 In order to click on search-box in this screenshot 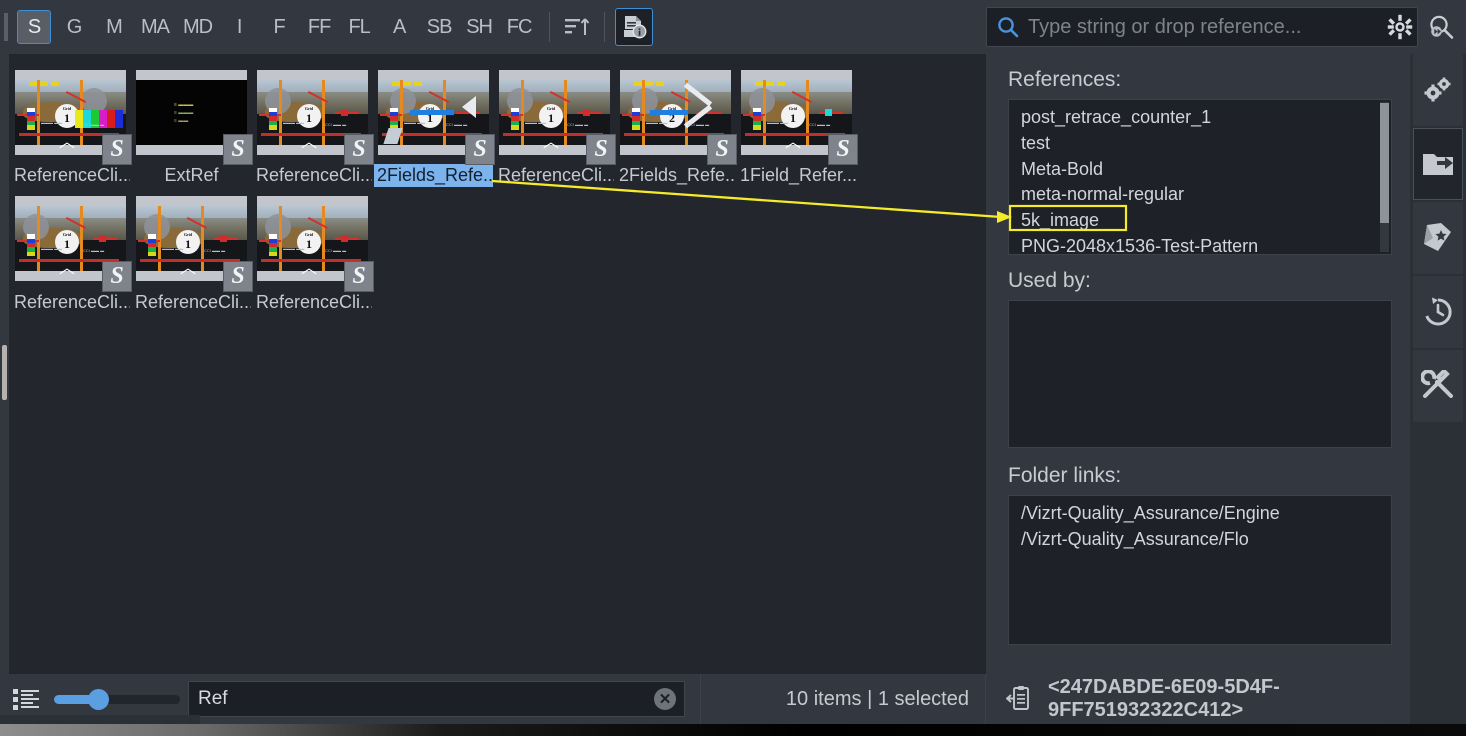, I will do `click(1202, 27)`.